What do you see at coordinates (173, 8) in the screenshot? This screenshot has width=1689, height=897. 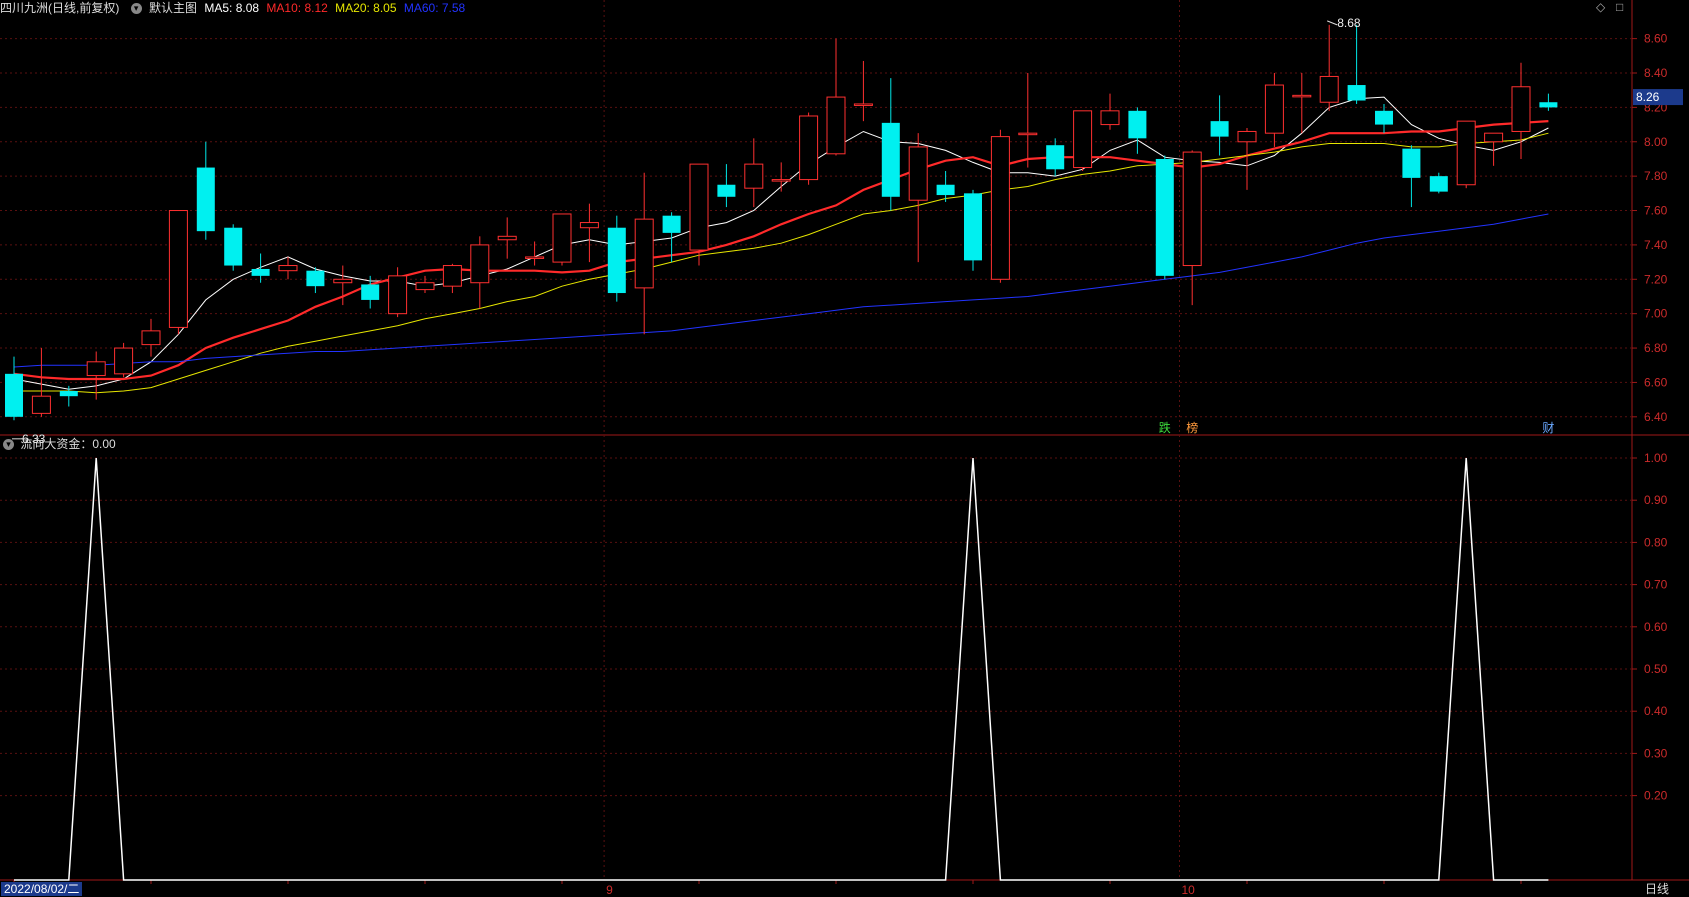 I see `main-indicator-label: 默认主图` at bounding box center [173, 8].